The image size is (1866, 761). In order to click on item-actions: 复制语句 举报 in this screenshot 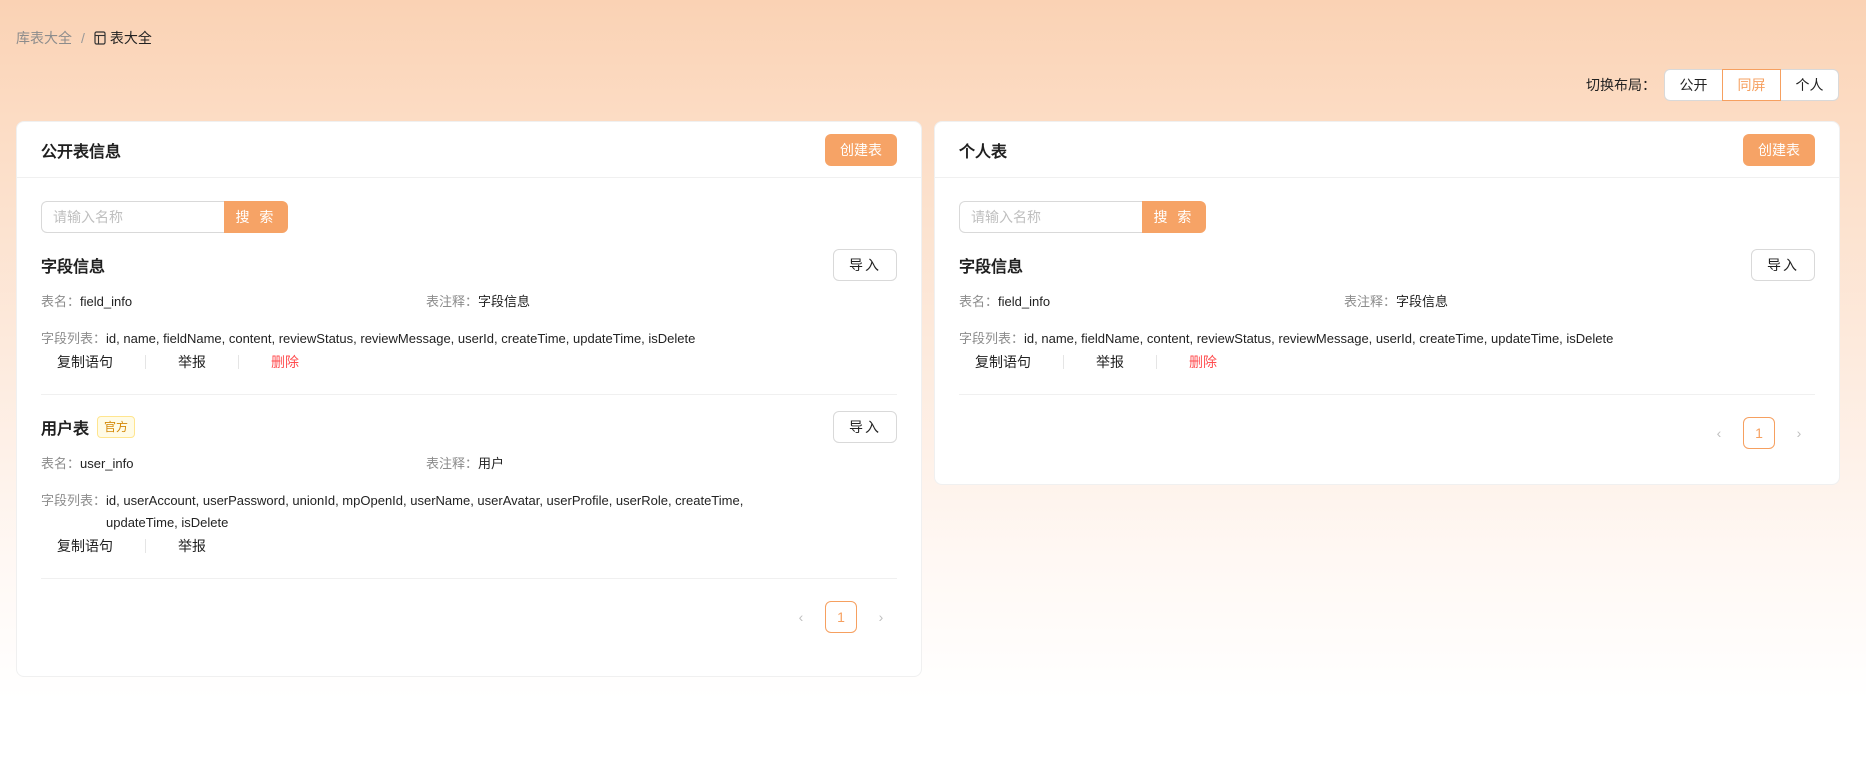, I will do `click(469, 557)`.